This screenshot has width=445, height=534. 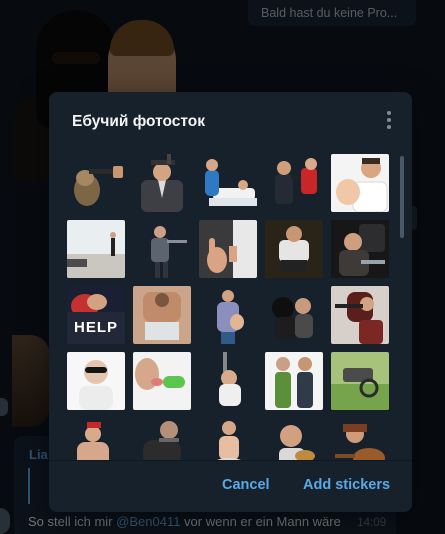 I want to click on sticker-man-holding-baby, so click(x=360, y=183).